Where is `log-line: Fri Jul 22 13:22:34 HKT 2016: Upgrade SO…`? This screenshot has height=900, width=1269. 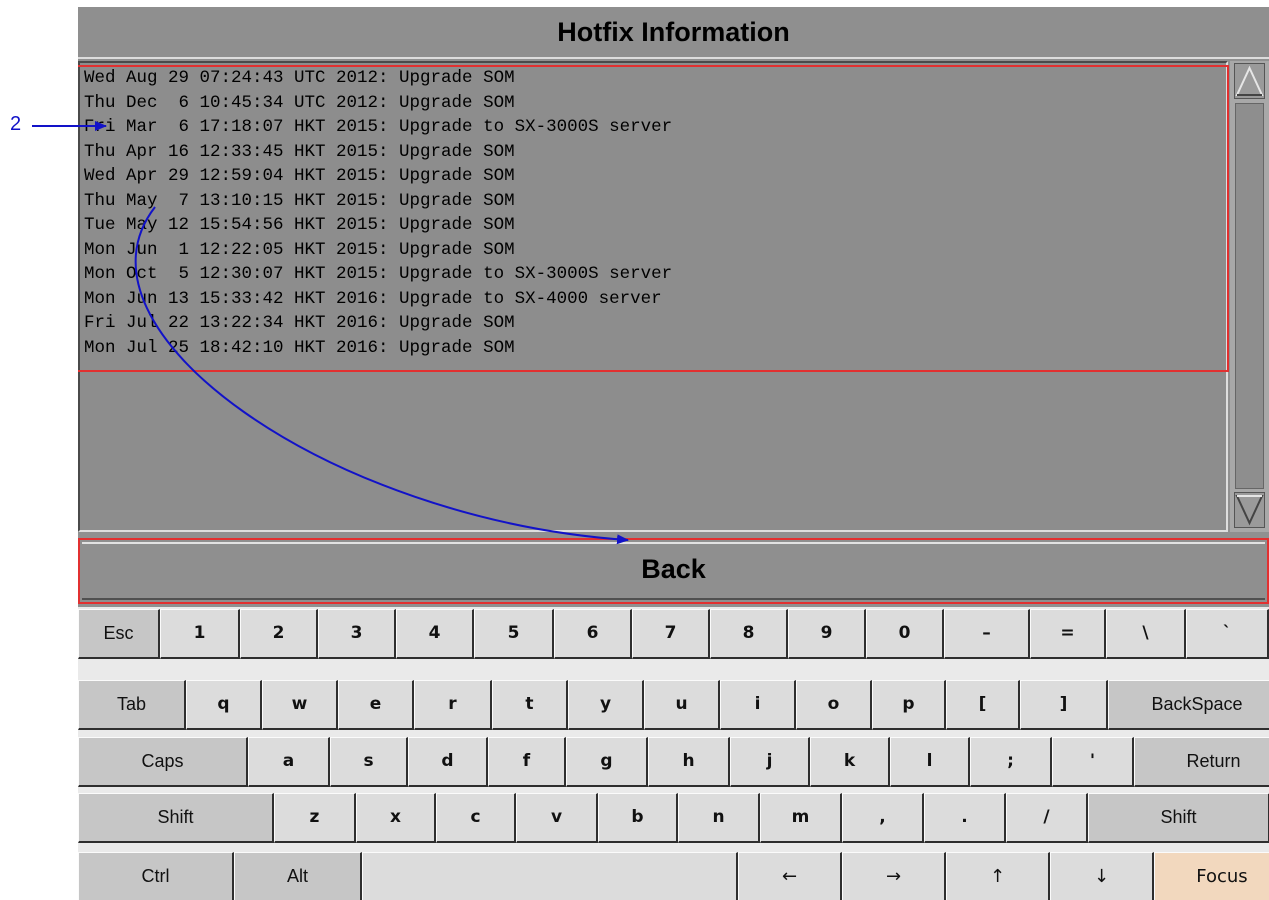 log-line: Fri Jul 22 13:22:34 HKT 2016: Upgrade SO… is located at coordinates (299, 323).